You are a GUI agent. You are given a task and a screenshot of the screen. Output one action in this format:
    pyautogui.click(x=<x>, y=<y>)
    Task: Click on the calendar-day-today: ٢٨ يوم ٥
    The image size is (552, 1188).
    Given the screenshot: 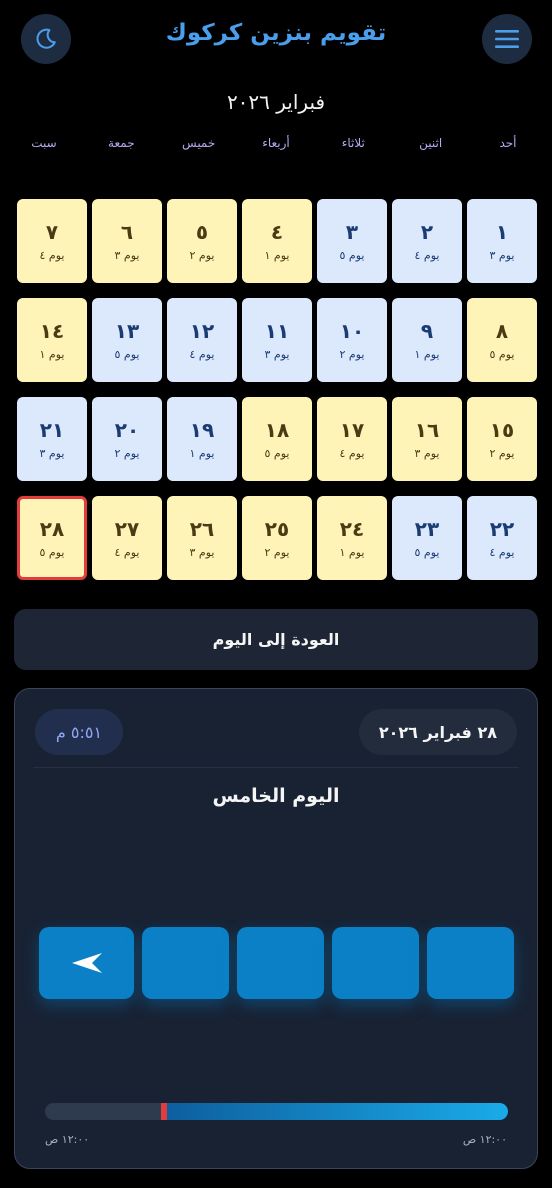 What is the action you would take?
    pyautogui.click(x=52, y=538)
    